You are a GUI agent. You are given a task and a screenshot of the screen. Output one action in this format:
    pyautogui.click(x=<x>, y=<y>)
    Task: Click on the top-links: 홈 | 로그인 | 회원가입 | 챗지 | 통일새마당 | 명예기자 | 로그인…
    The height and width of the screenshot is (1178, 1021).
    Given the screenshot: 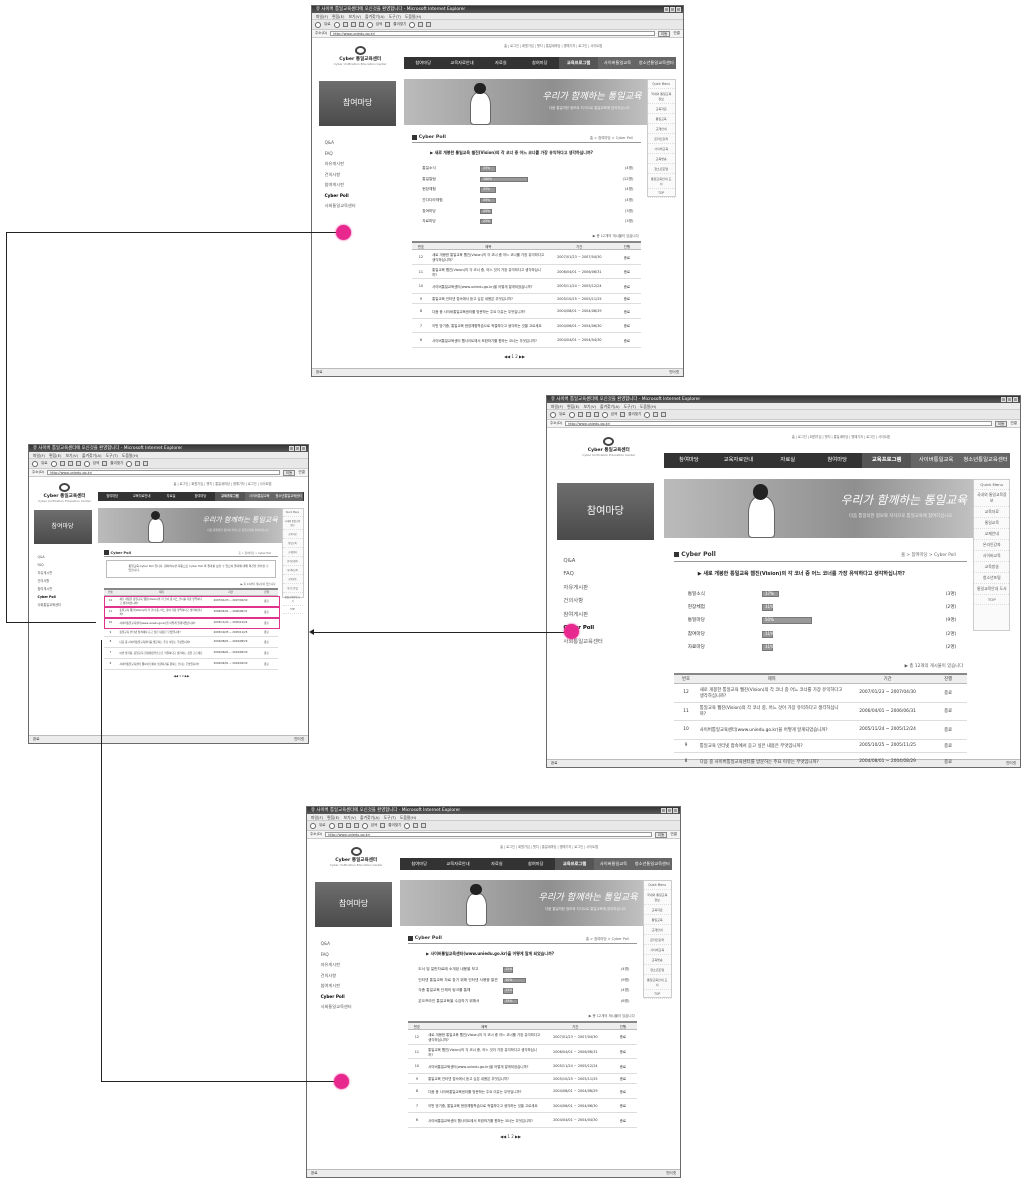 What is the action you would take?
    pyautogui.click(x=549, y=846)
    